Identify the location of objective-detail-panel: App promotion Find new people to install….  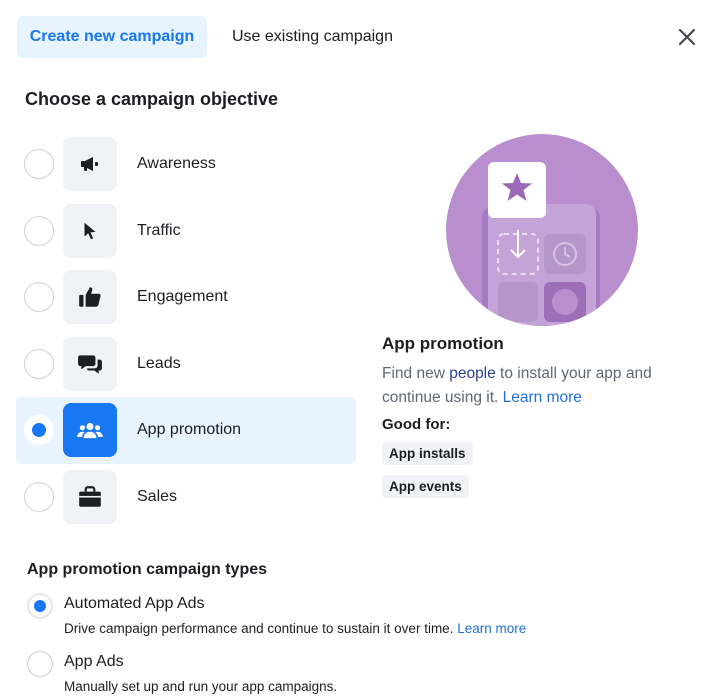
(542, 416).